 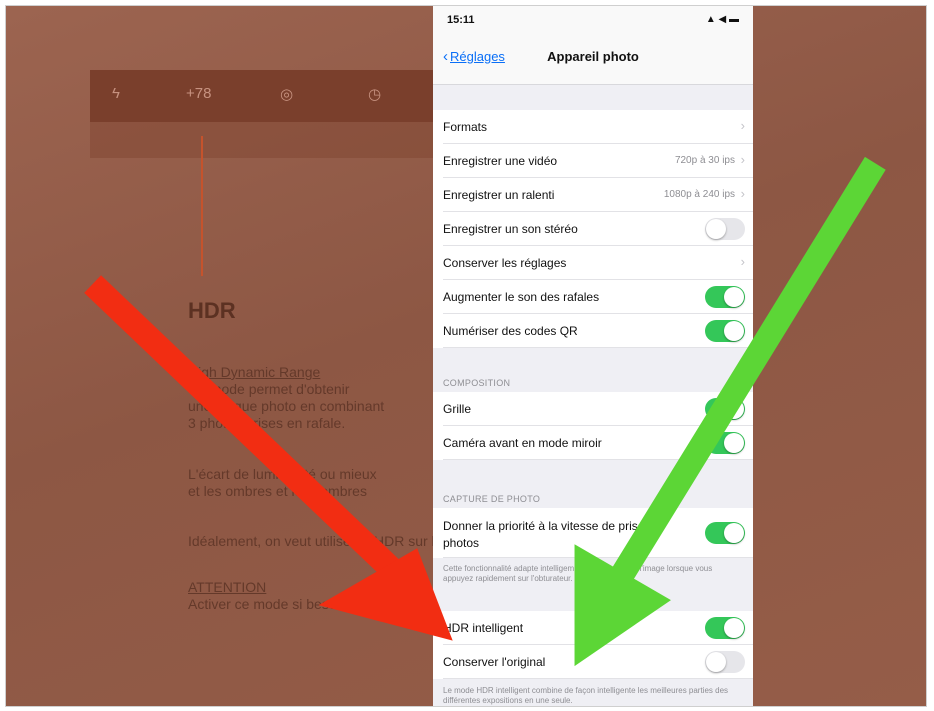 What do you see at coordinates (593, 331) in the screenshot?
I see `settings-row-scan-qr: Numériser des codes QR` at bounding box center [593, 331].